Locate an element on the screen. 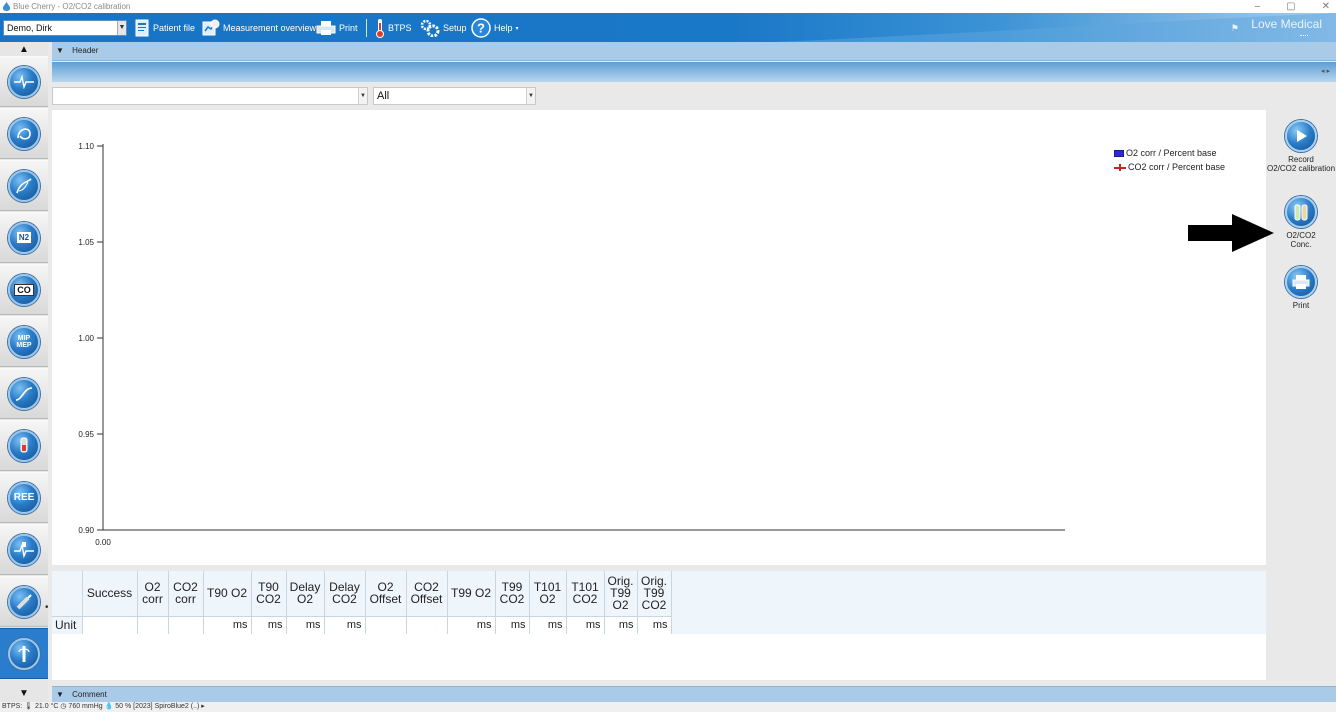 This screenshot has width=1336, height=712. toolbar-print-button: Print is located at coordinates (337, 28).